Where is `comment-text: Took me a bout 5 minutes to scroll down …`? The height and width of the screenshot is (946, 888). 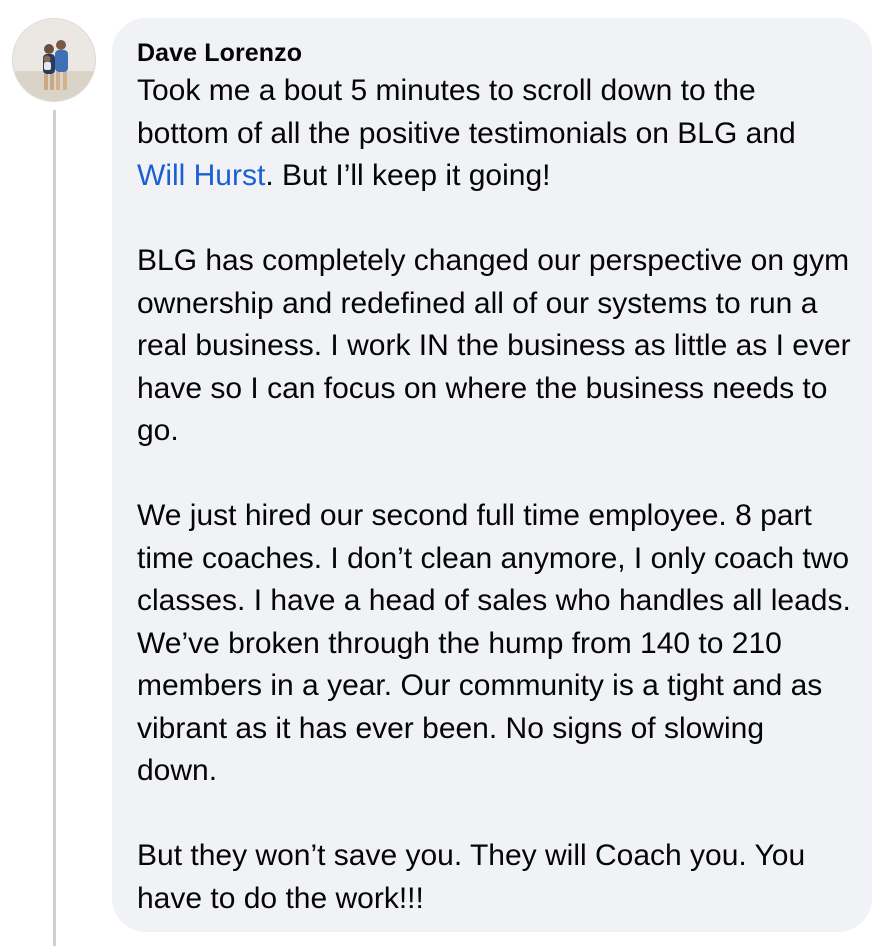 comment-text: Took me a bout 5 minutes to scroll down … is located at coordinates (466, 112).